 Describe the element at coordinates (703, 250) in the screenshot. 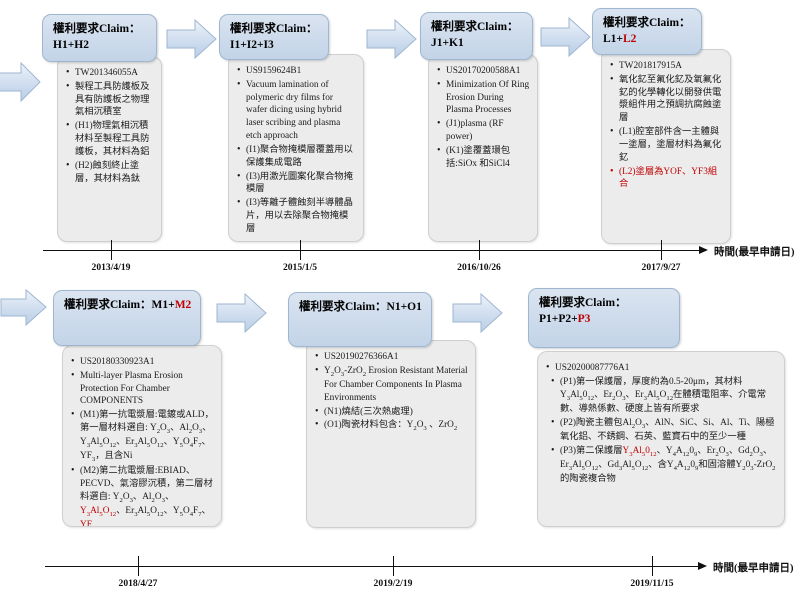

I see `timeline-axis-arrowhead-row1` at that location.